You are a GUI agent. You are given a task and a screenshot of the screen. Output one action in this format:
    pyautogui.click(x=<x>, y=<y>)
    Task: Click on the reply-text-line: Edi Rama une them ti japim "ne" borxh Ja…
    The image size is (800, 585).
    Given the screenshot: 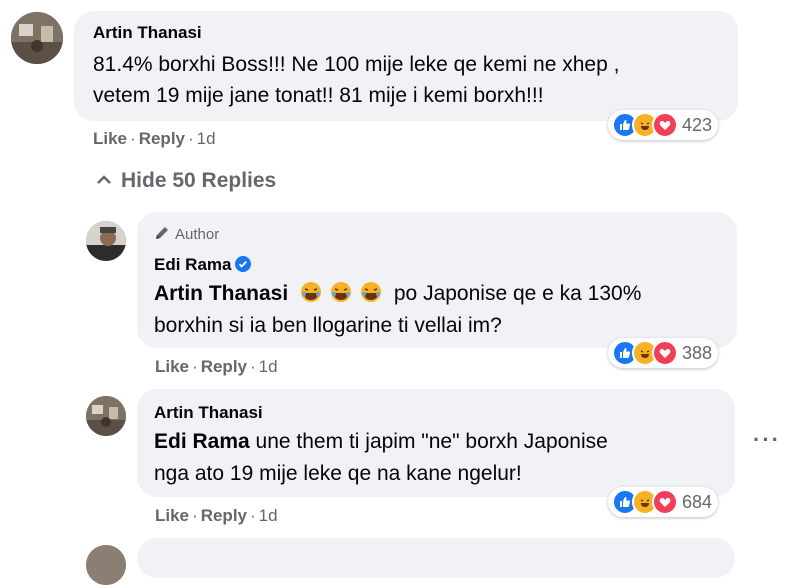 What is the action you would take?
    pyautogui.click(x=381, y=441)
    